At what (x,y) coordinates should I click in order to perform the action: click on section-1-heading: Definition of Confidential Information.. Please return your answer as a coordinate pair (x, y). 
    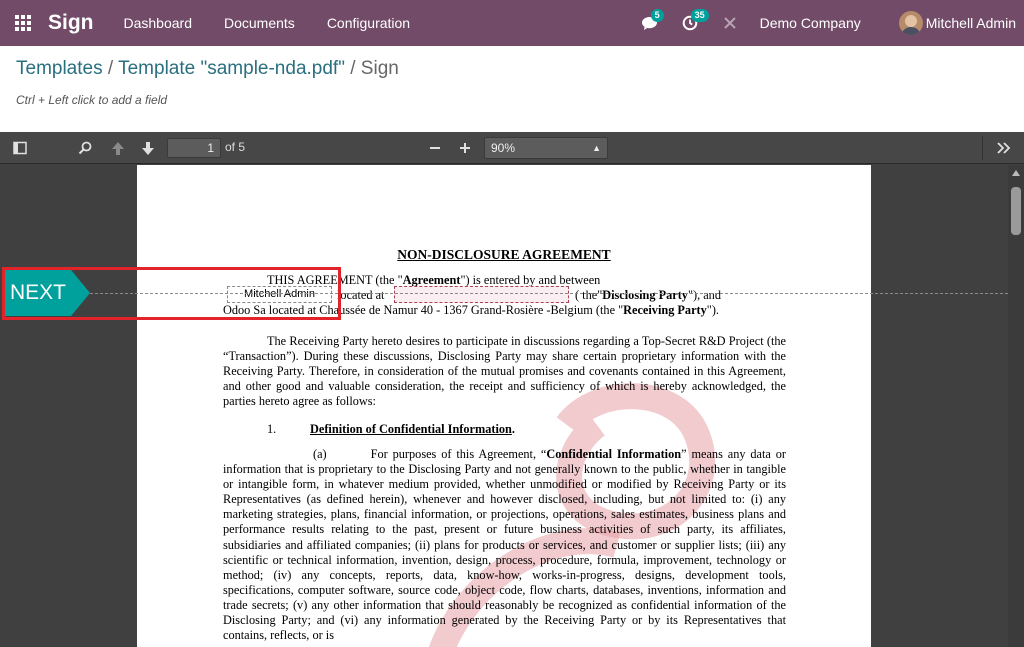
    Looking at the image, I should click on (412, 429).